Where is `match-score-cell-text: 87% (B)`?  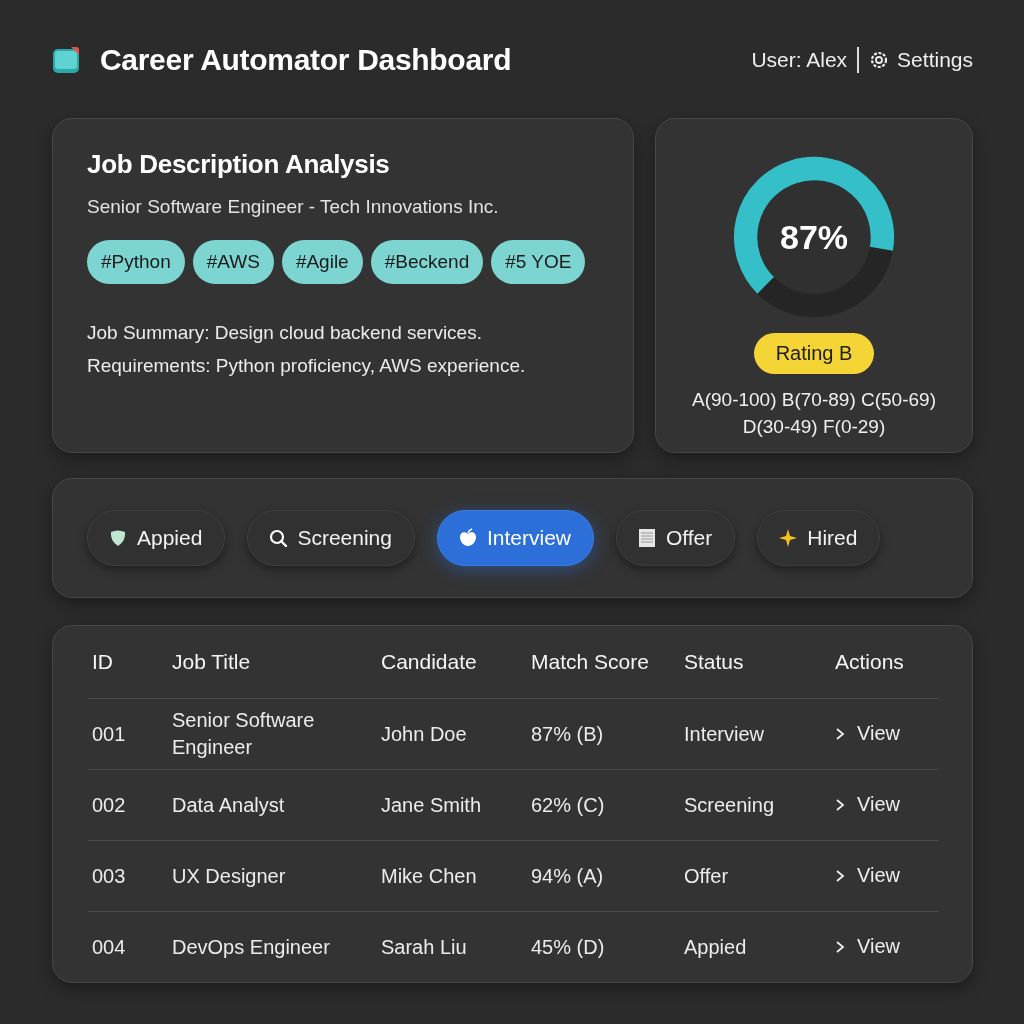
match-score-cell-text: 87% (B) is located at coordinates (567, 734).